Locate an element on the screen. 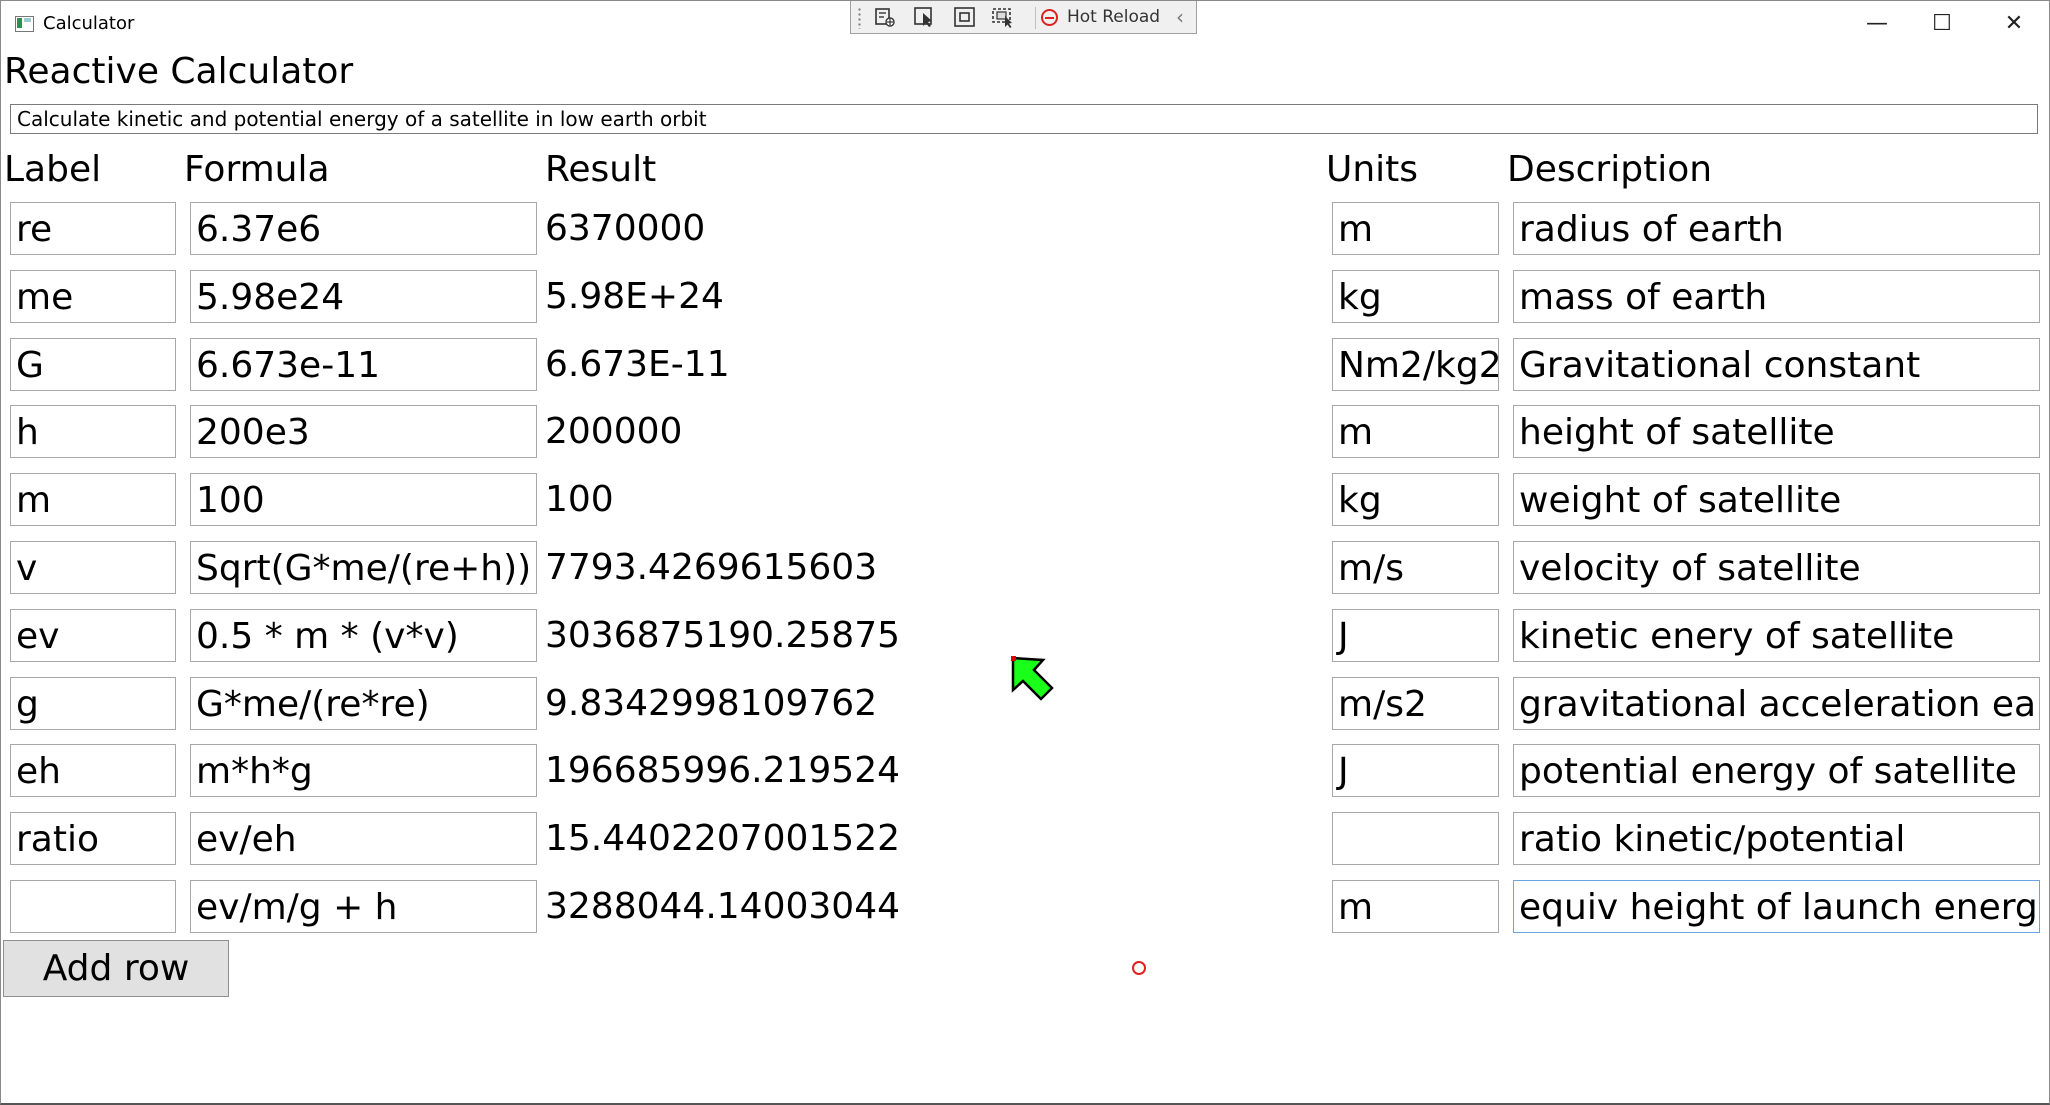  hot-reload-label: Hot Reload is located at coordinates (1113, 17).